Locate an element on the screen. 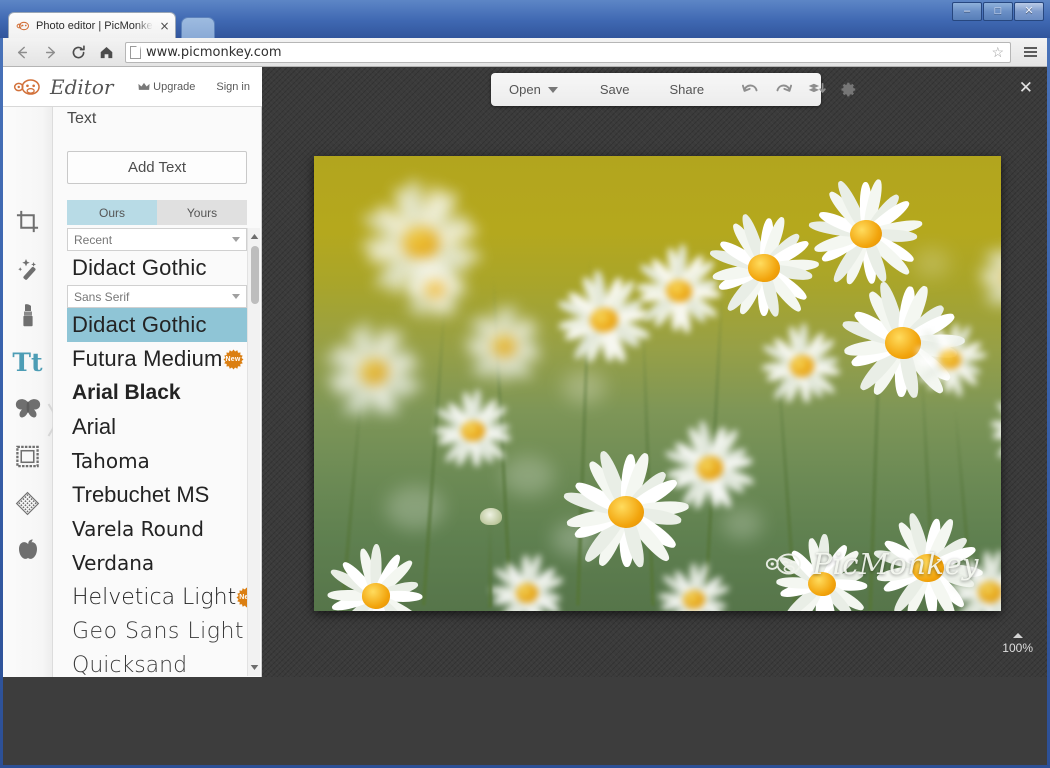  font-source-tabs: Ours Yours is located at coordinates (157, 212).